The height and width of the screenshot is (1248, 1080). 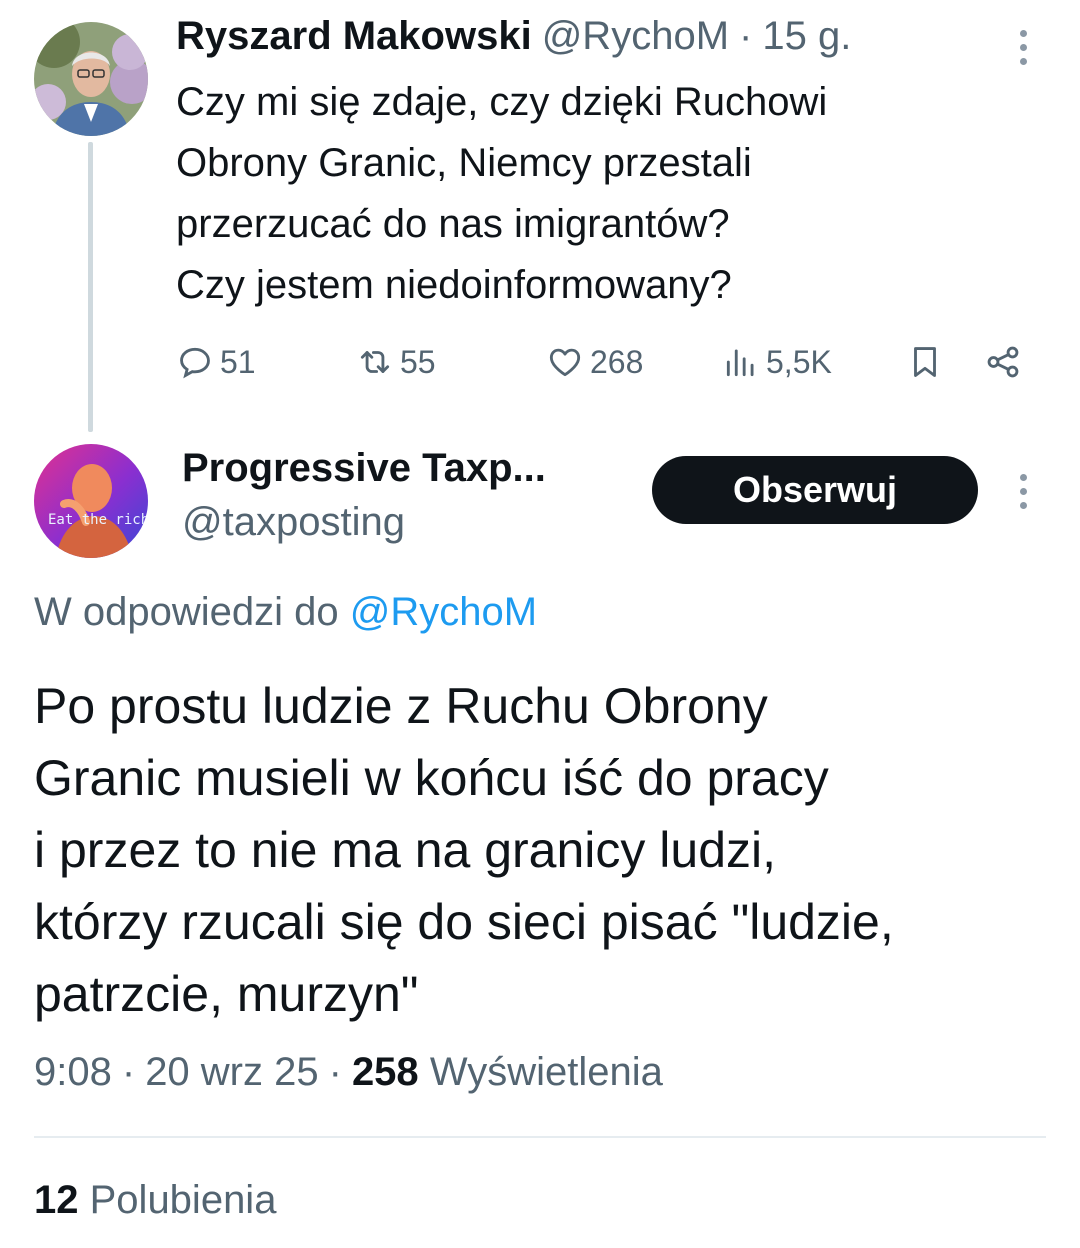 I want to click on reply-icon, so click(x=195, y=363).